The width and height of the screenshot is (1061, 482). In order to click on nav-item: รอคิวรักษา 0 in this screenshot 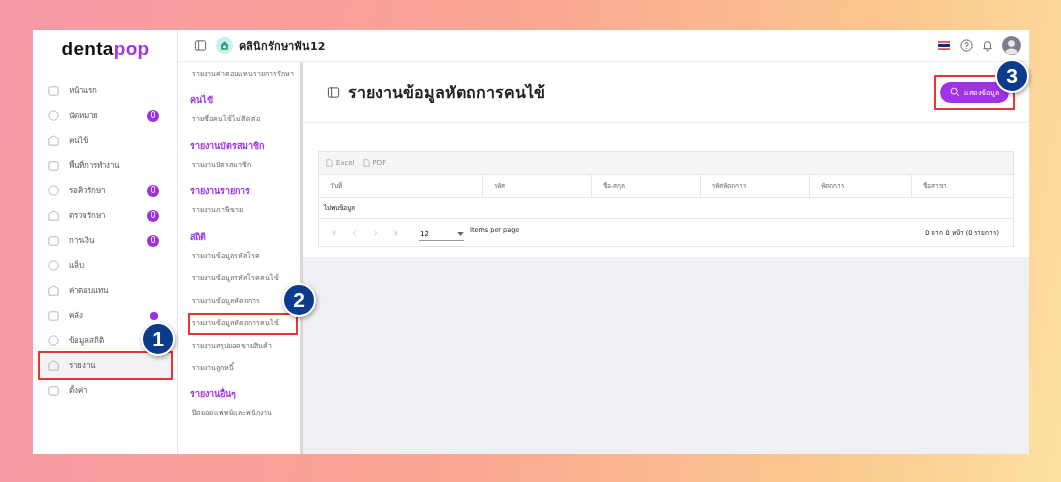, I will do `click(105, 190)`.